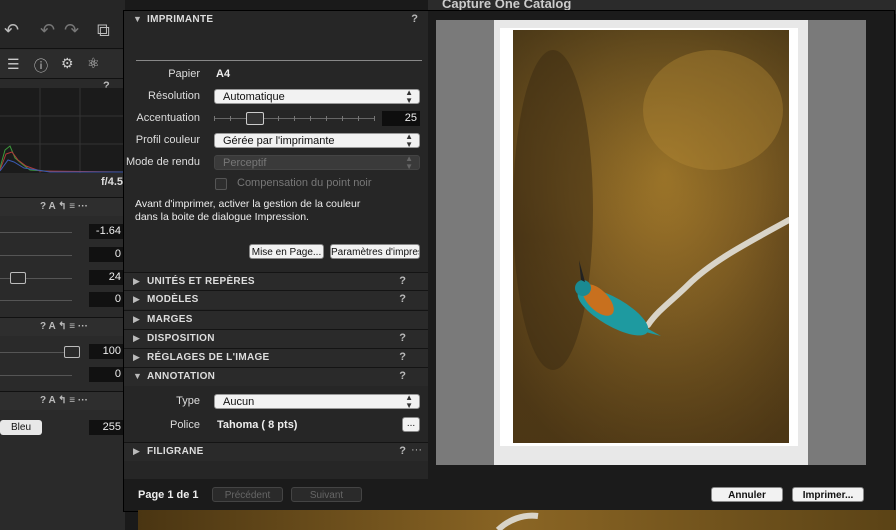  Describe the element at coordinates (62, 487) in the screenshot. I see `panel-empty-area` at that location.